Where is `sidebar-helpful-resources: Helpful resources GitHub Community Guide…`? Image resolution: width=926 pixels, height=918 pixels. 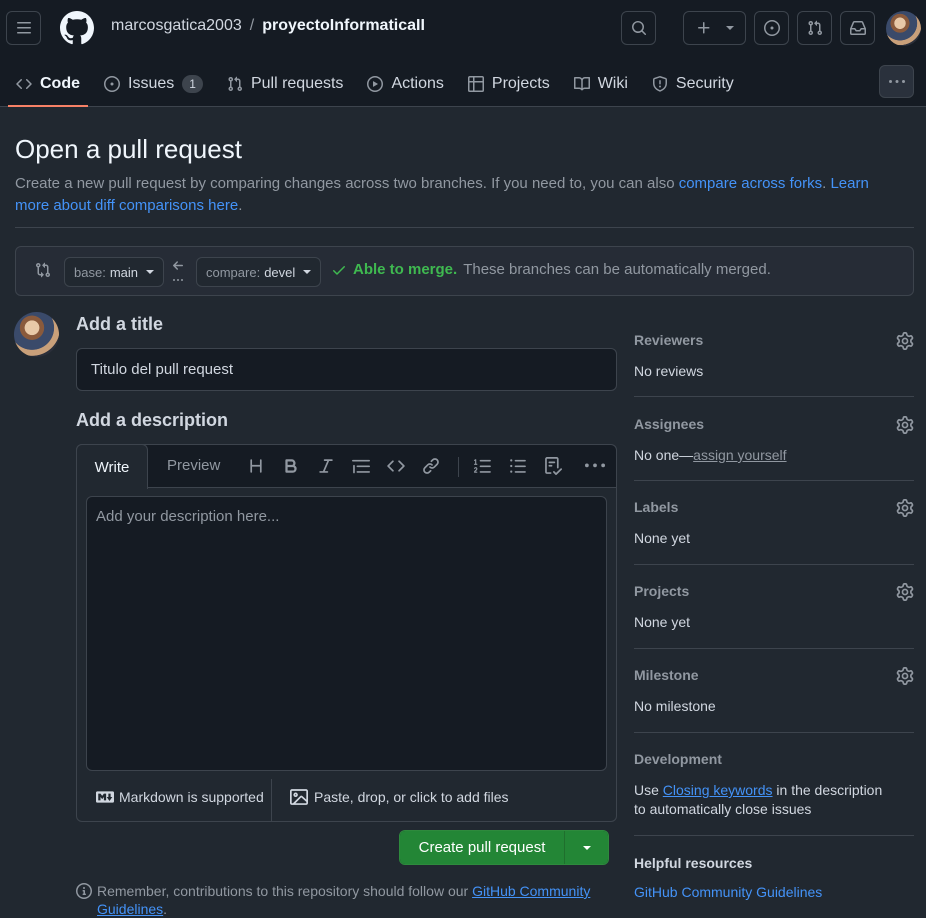
sidebar-helpful-resources: Helpful resources GitHub Community Guide… is located at coordinates (774, 878).